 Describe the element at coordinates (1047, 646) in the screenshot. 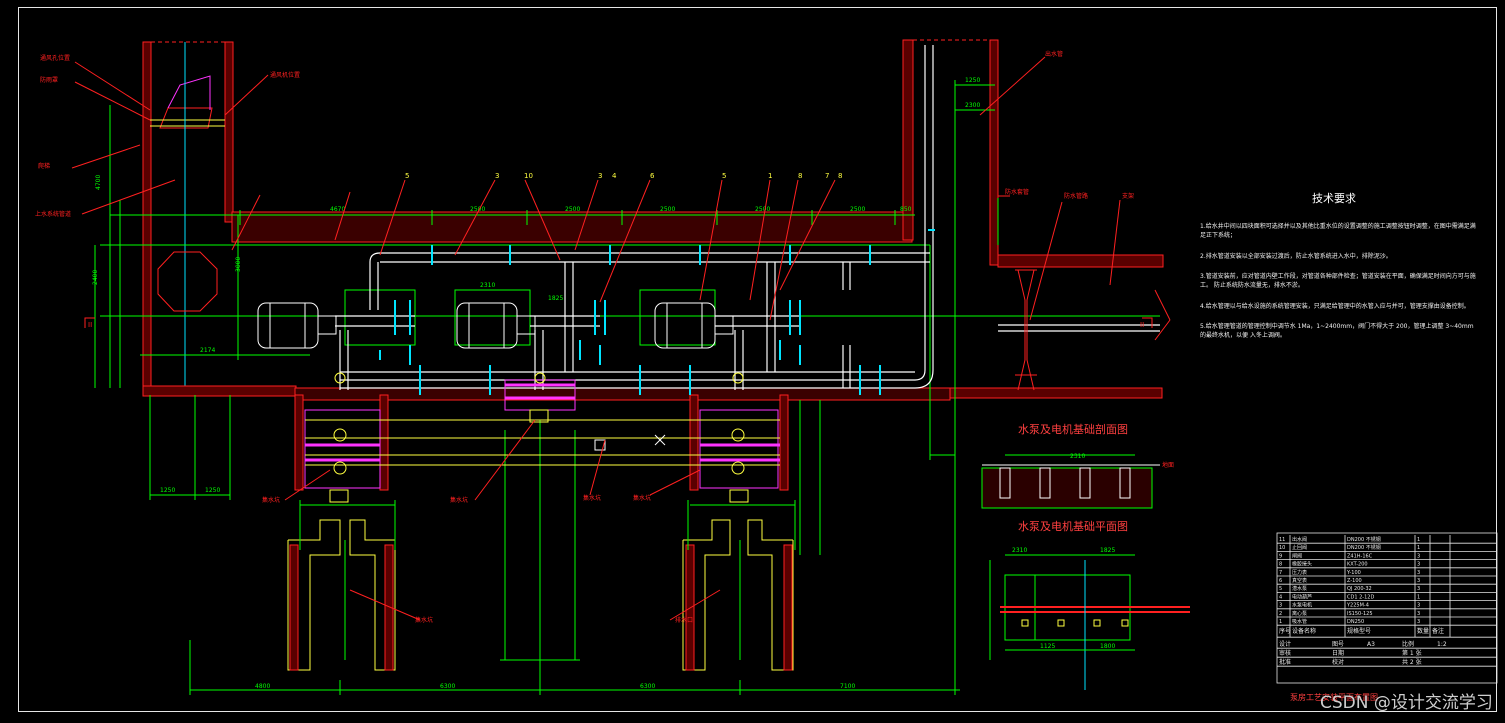

I see `plan-detail-dim-mid: 1125` at that location.